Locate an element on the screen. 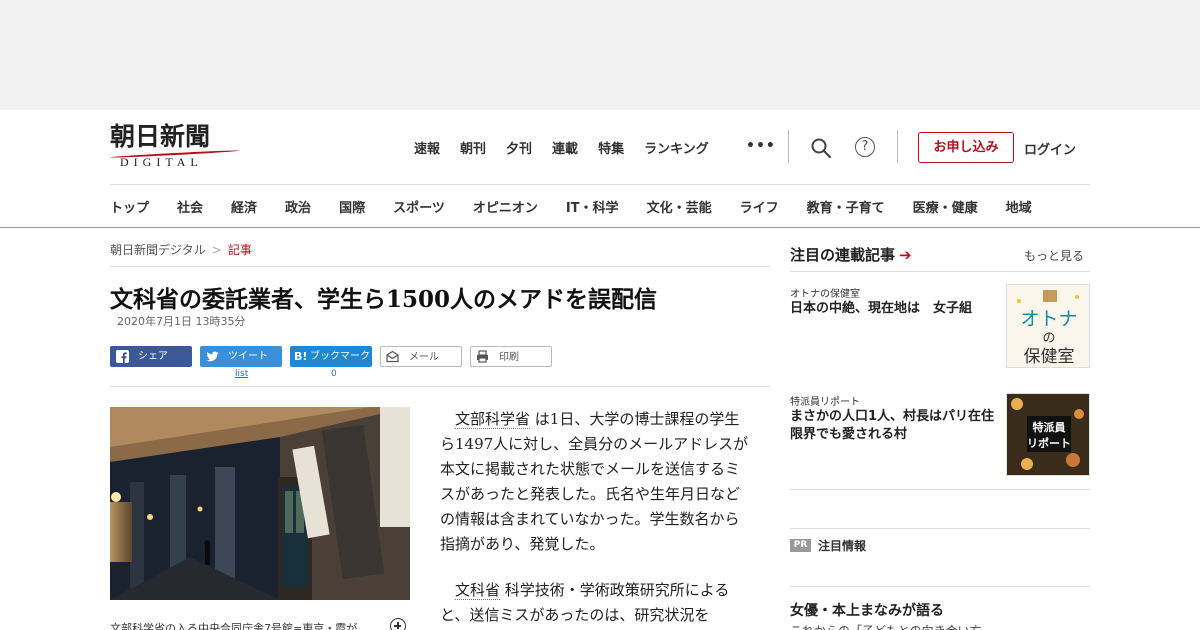 The width and height of the screenshot is (1200, 630). twitter-bird-icon is located at coordinates (212, 356).